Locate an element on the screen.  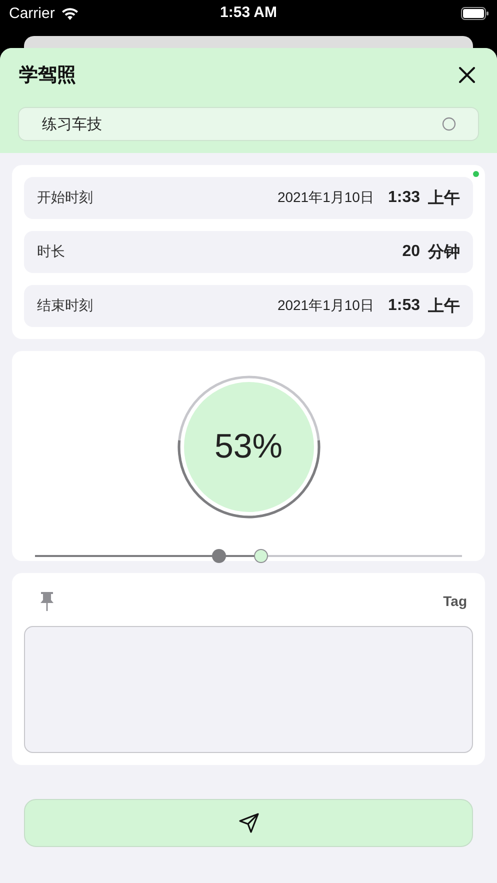
time-value: 1:33 is located at coordinates (404, 198).